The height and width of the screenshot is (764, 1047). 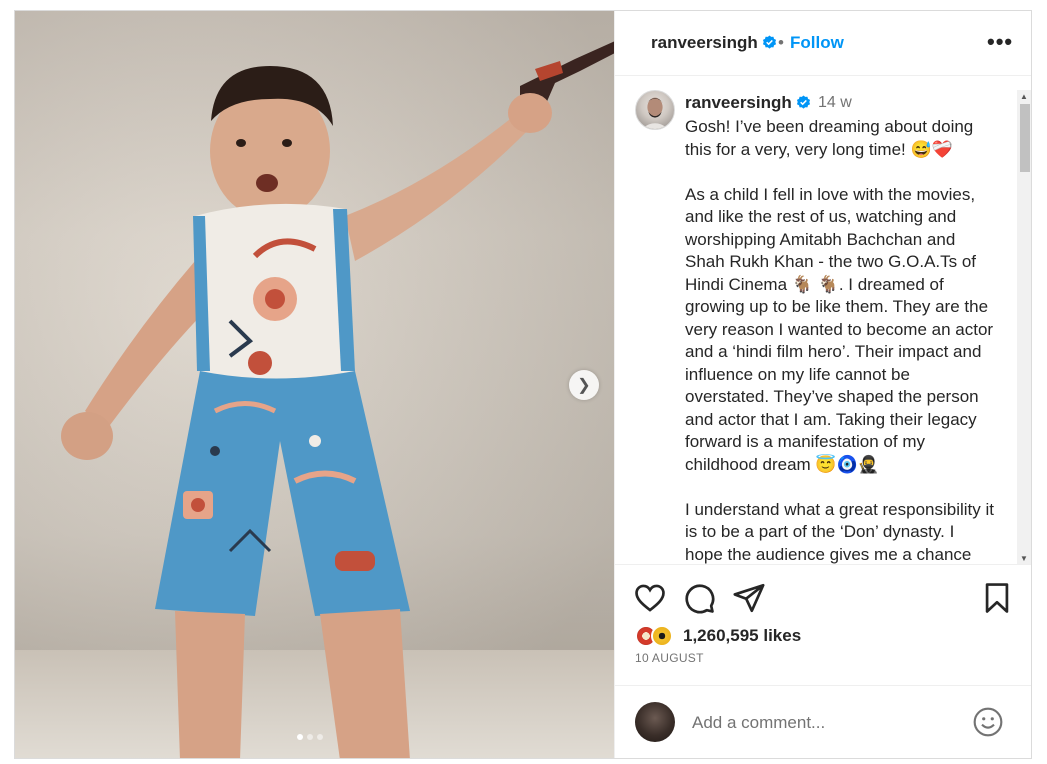 I want to click on carousel-dots, so click(x=310, y=737).